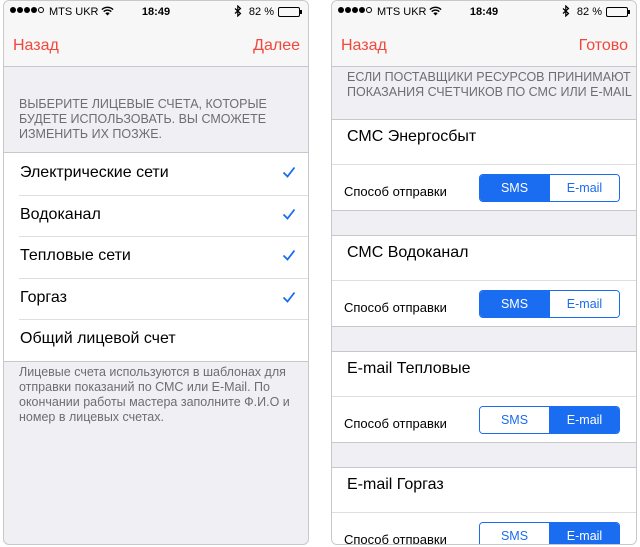 The image size is (640, 547). What do you see at coordinates (156, 298) in the screenshot?
I see `account-row: Горгаз` at bounding box center [156, 298].